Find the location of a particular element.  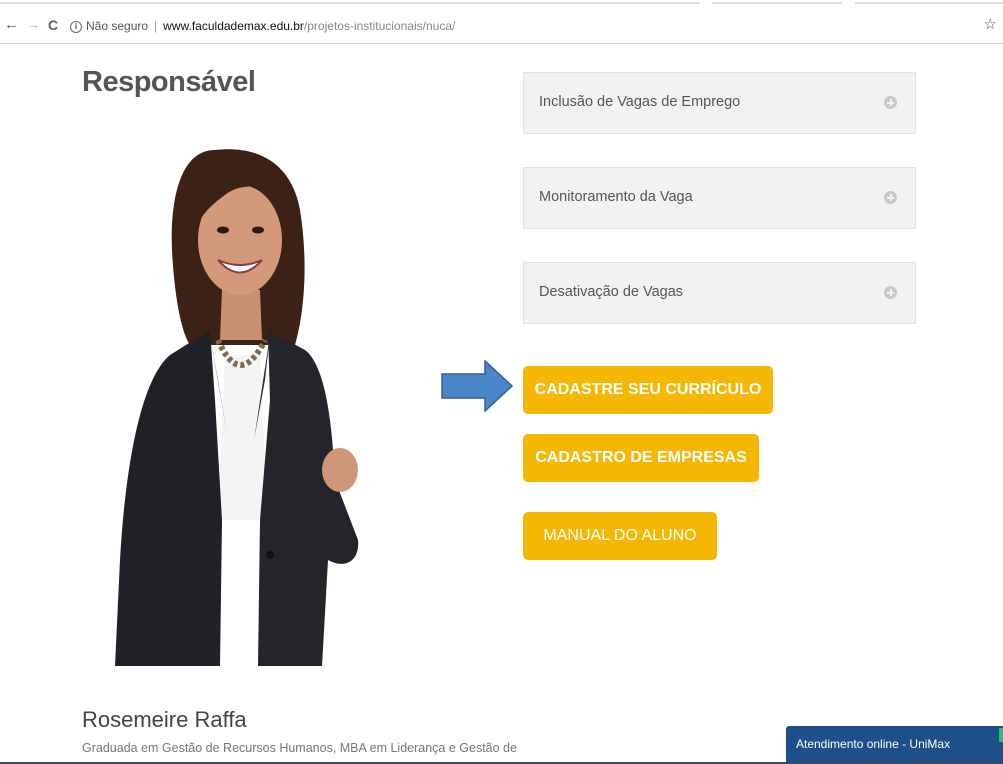

cadastro-empresas-button: CADASTRO DE EMPRESAS is located at coordinates (641, 458).